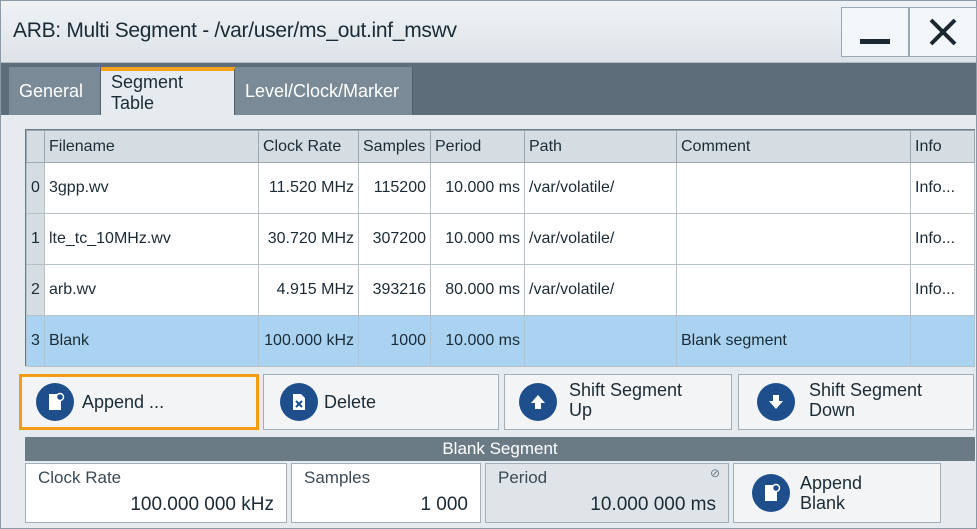  What do you see at coordinates (202, 504) in the screenshot?
I see `clock-rate-value: 100.000 000 kHz` at bounding box center [202, 504].